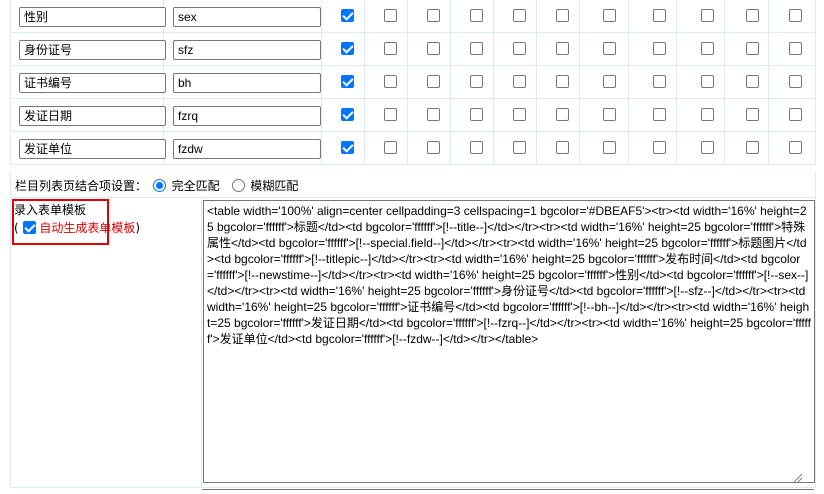 This screenshot has height=494, width=824. I want to click on match-setting-label: 栏目列表页结合项设置：, so click(81, 186).